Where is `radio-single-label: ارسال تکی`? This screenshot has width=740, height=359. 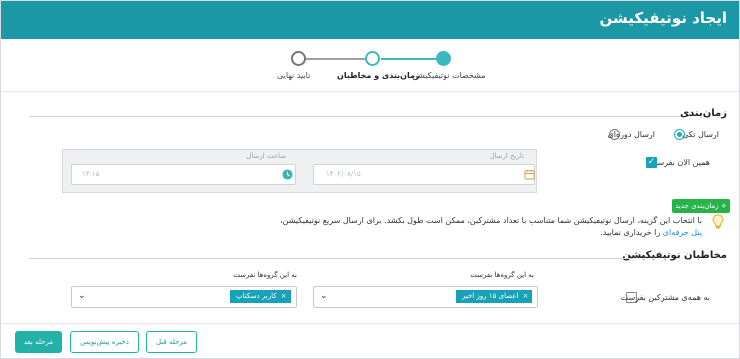
radio-single-label: ارسال تکی is located at coordinates (700, 134).